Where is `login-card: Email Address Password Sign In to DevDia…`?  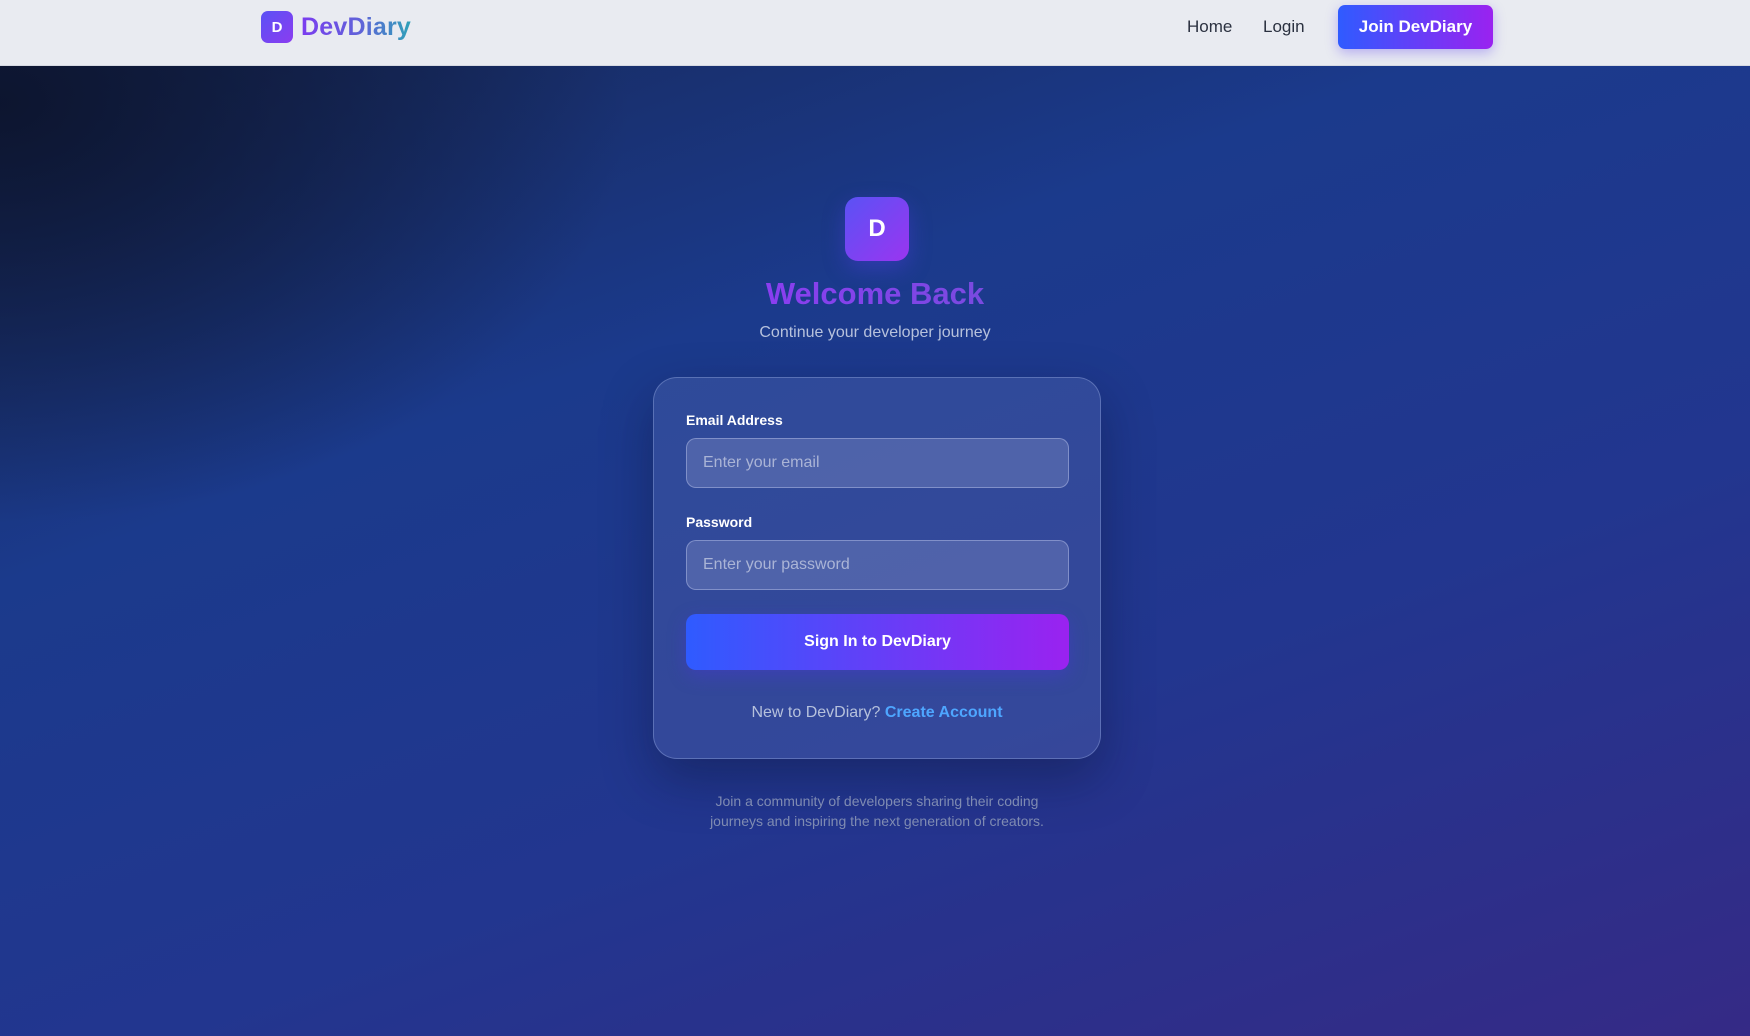 login-card: Email Address Password Sign In to DevDia… is located at coordinates (877, 568).